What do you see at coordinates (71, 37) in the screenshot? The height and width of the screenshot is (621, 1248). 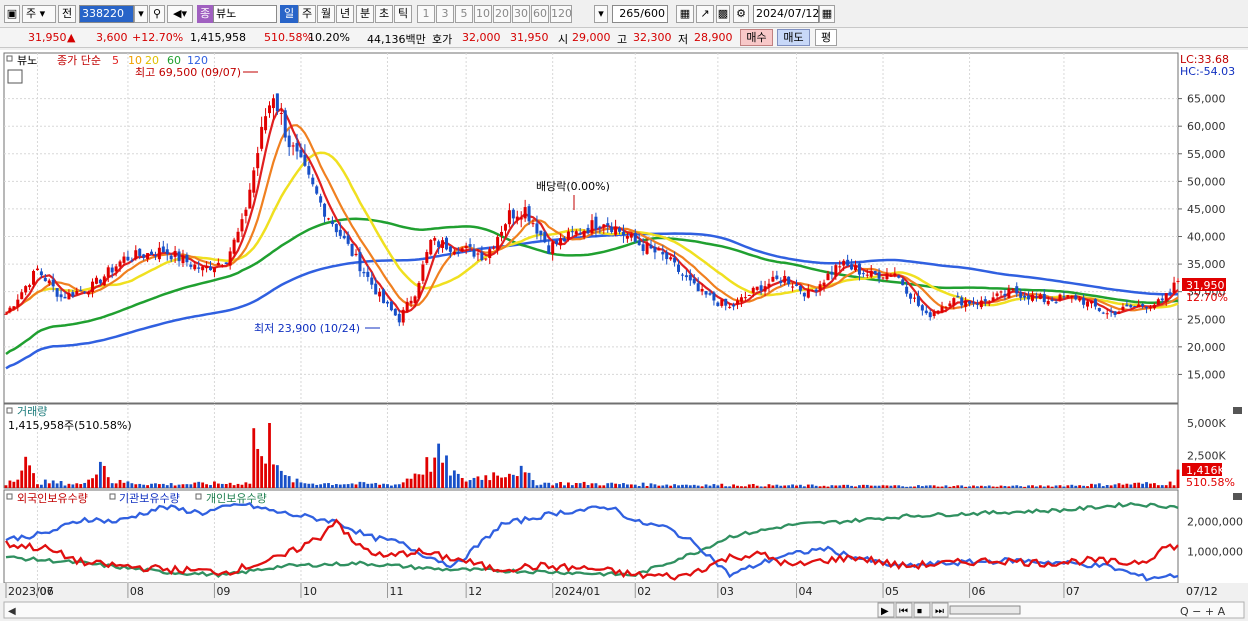 I see `up-arrow-icon: ▲` at bounding box center [71, 37].